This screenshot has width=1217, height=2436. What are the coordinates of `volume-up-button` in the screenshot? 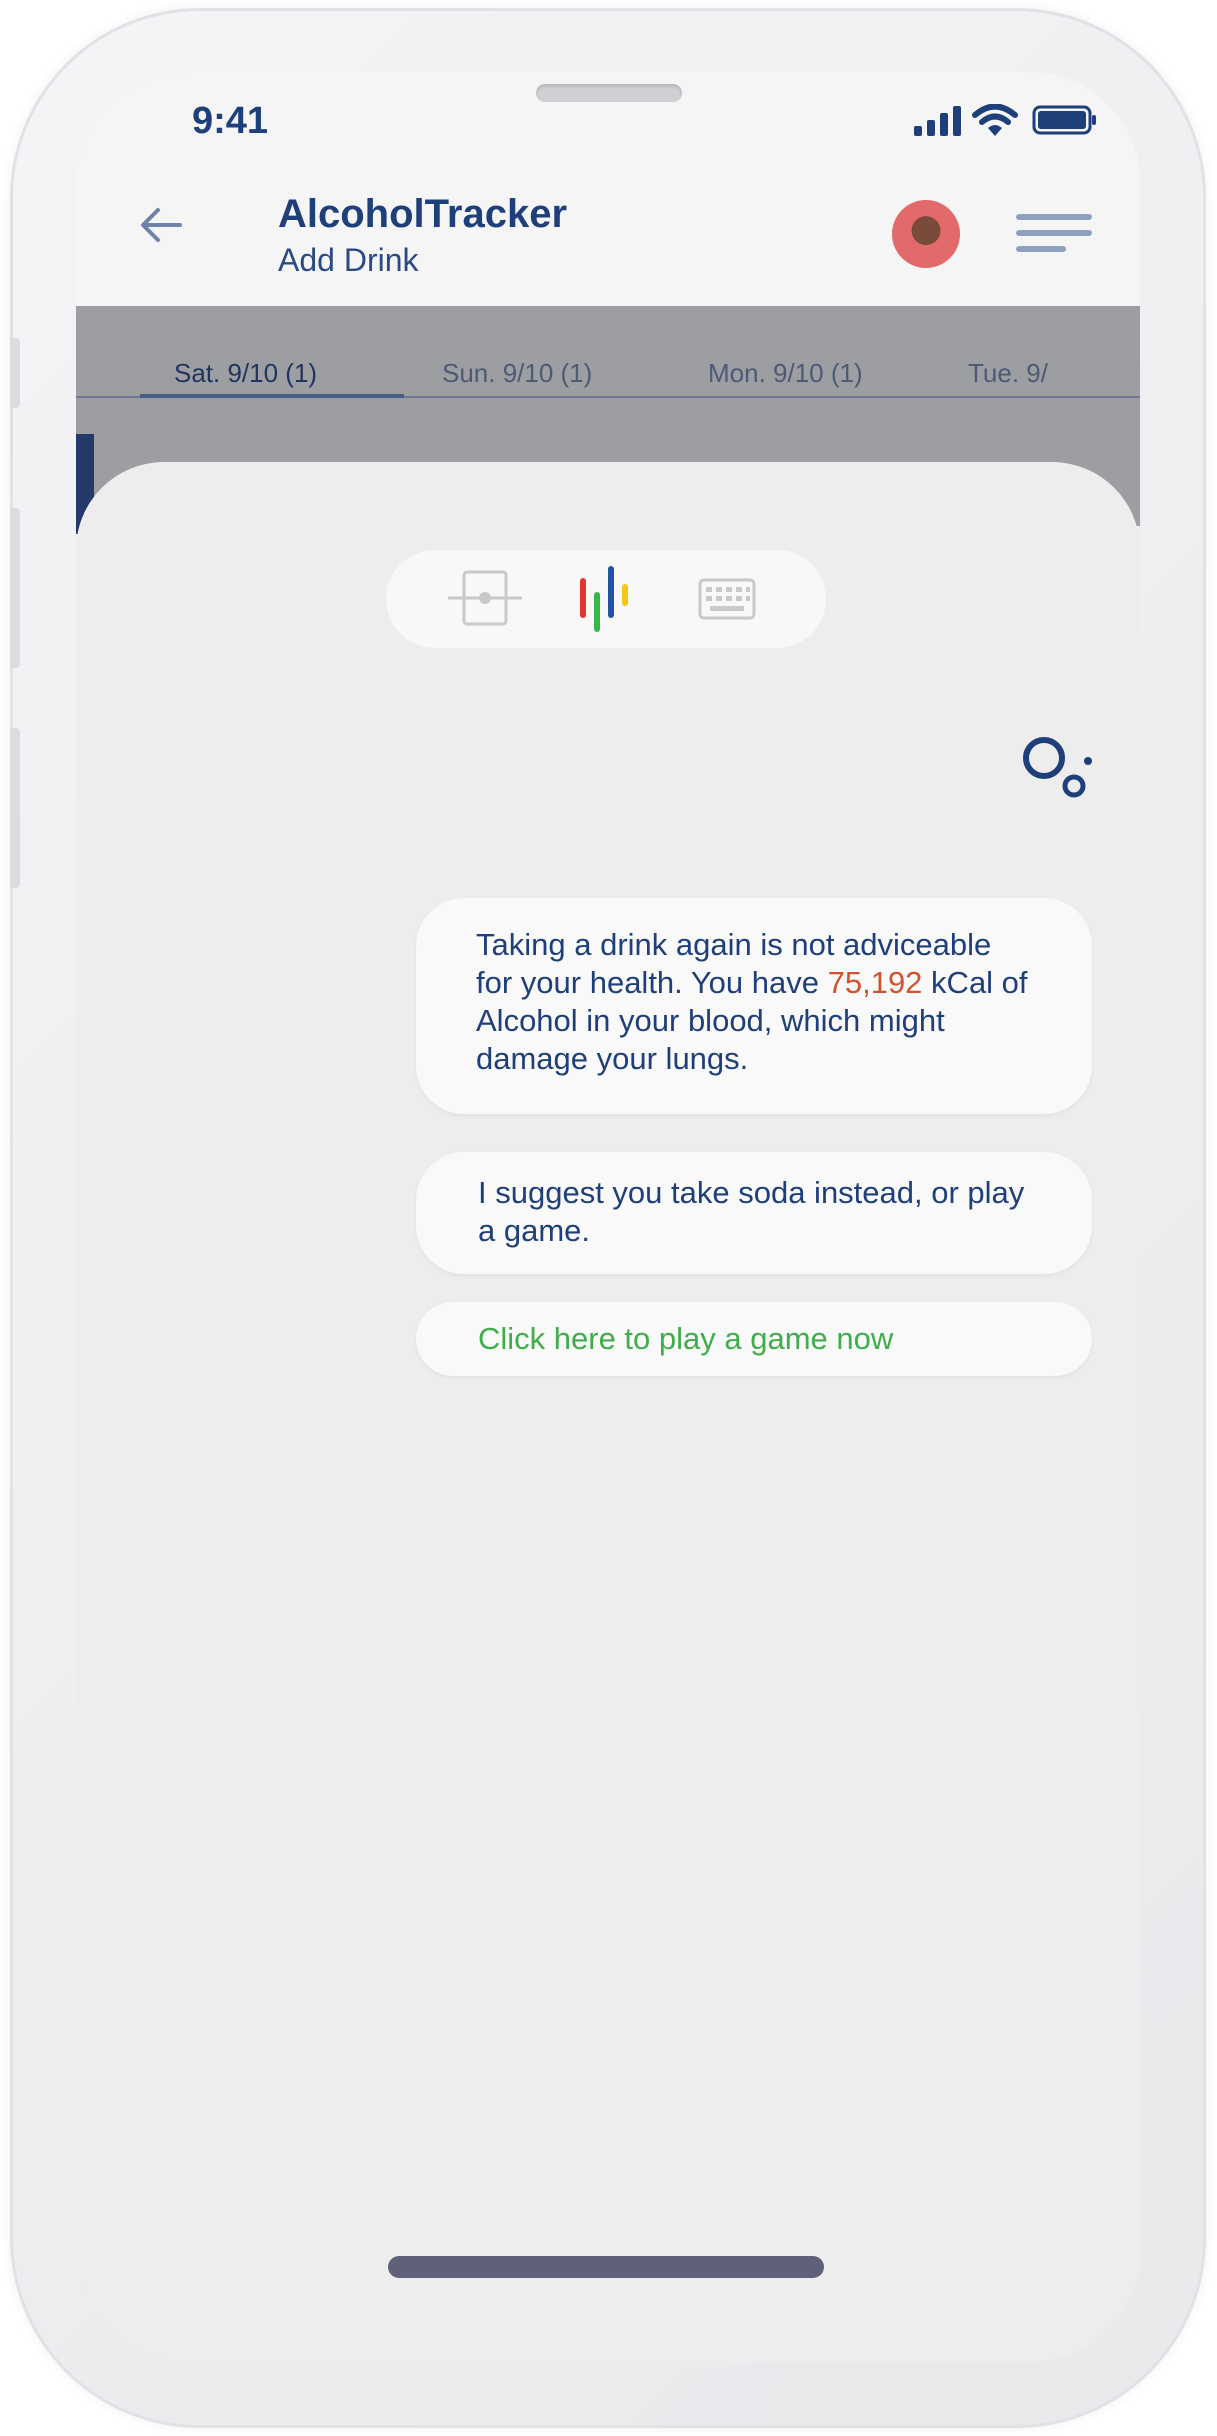 It's located at (15, 588).